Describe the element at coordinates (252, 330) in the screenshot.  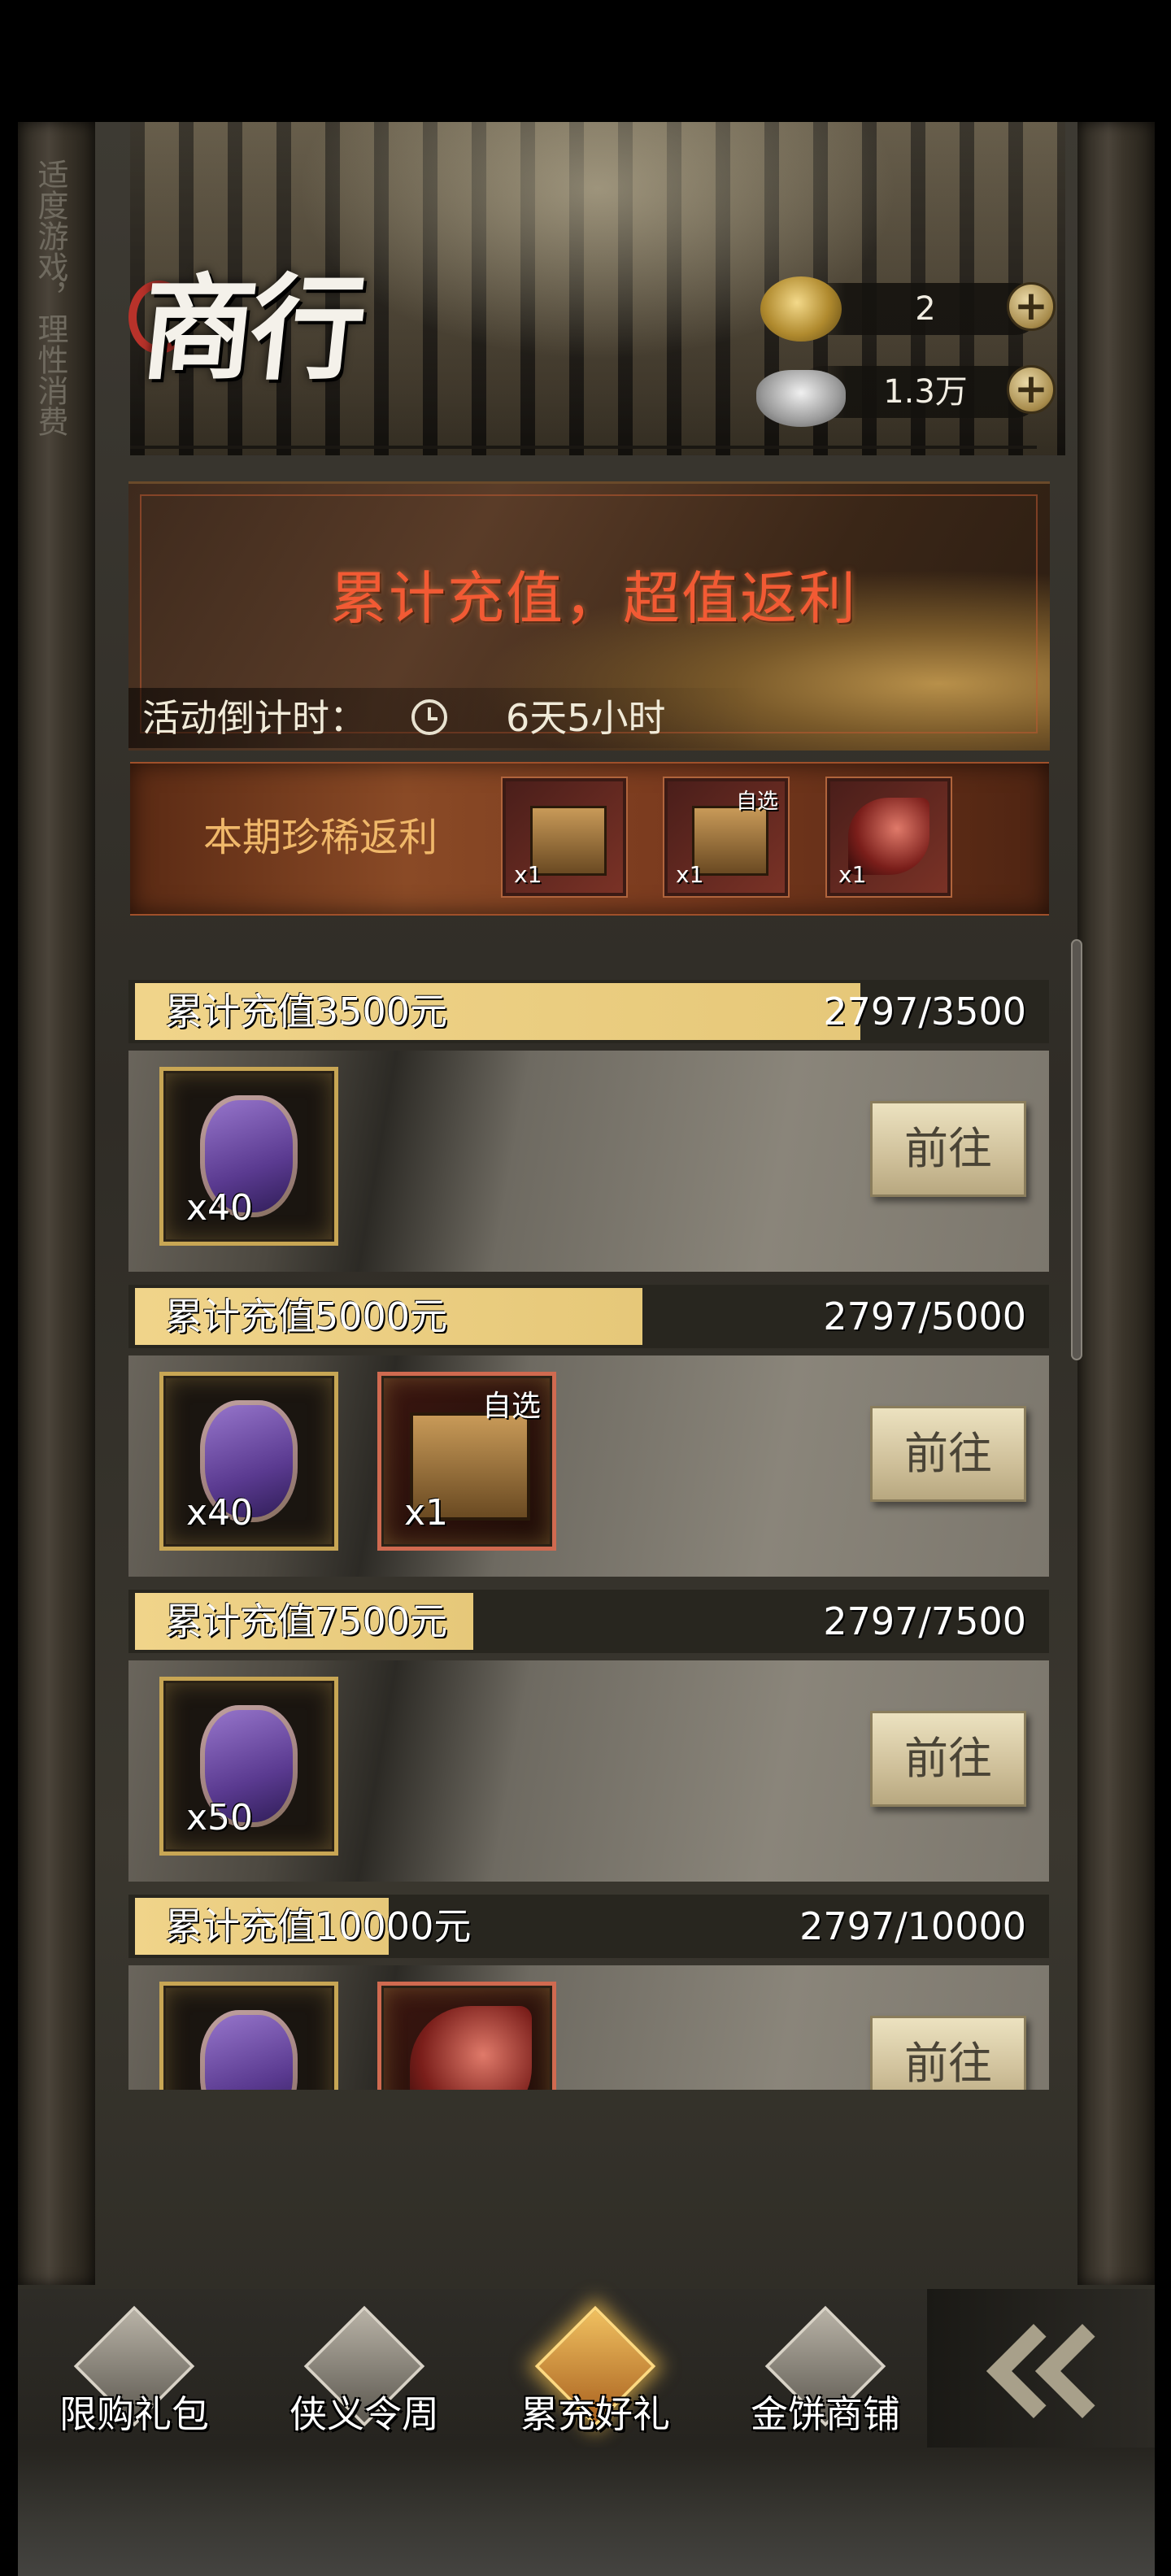
I see `shop-title: 商行` at that location.